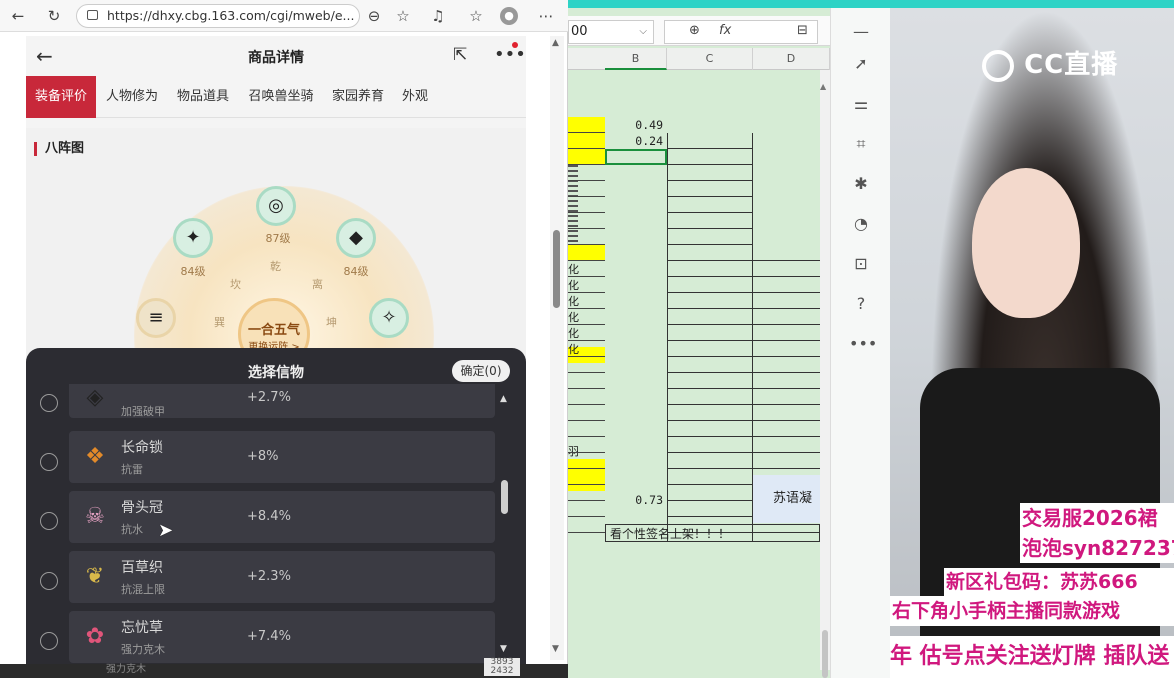 This screenshot has width=1174, height=678. What do you see at coordinates (861, 64) in the screenshot?
I see `cursor-icon: ➚` at bounding box center [861, 64].